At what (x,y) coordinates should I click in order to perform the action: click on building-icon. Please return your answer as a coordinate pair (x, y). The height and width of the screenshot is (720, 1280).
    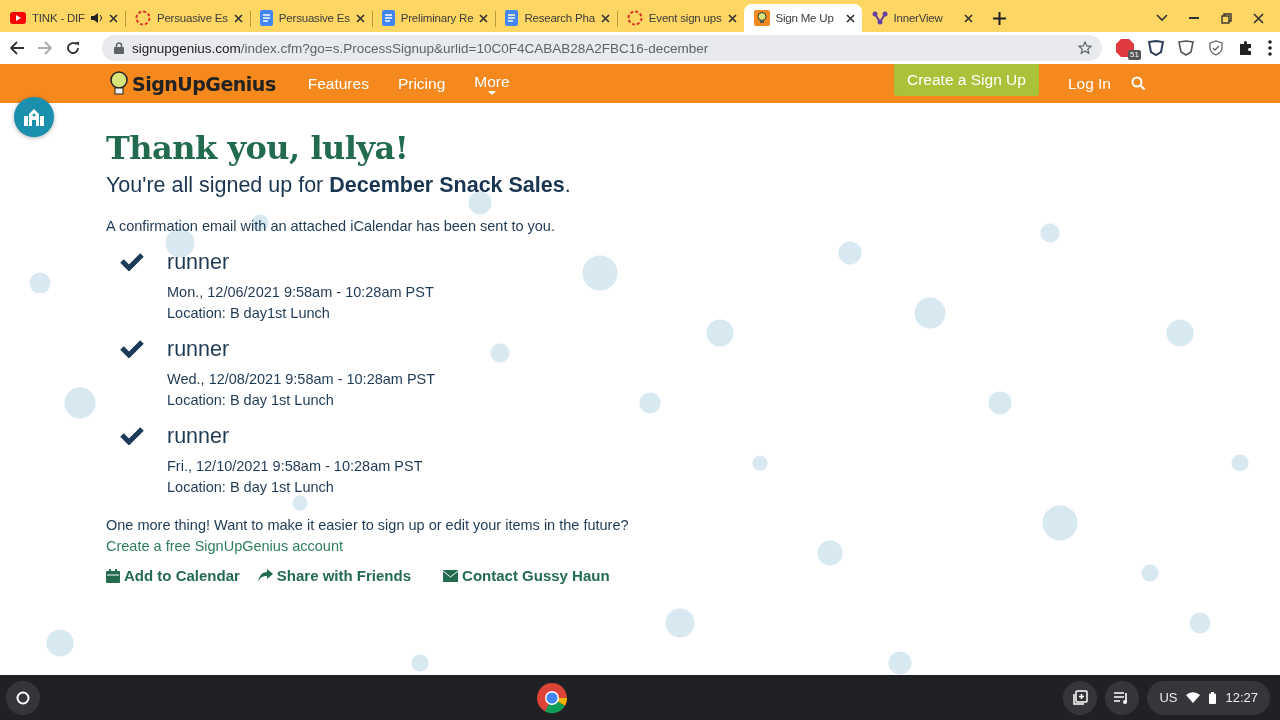
    Looking at the image, I should click on (34, 117).